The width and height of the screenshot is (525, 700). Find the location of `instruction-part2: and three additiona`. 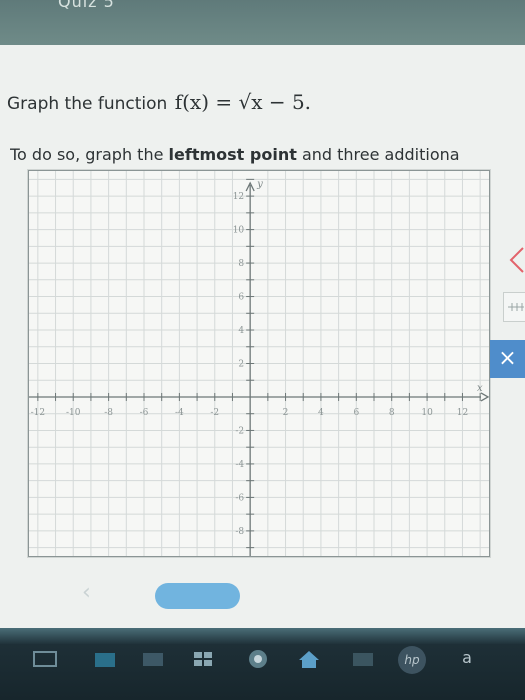

instruction-part2: and three additiona is located at coordinates (378, 154).